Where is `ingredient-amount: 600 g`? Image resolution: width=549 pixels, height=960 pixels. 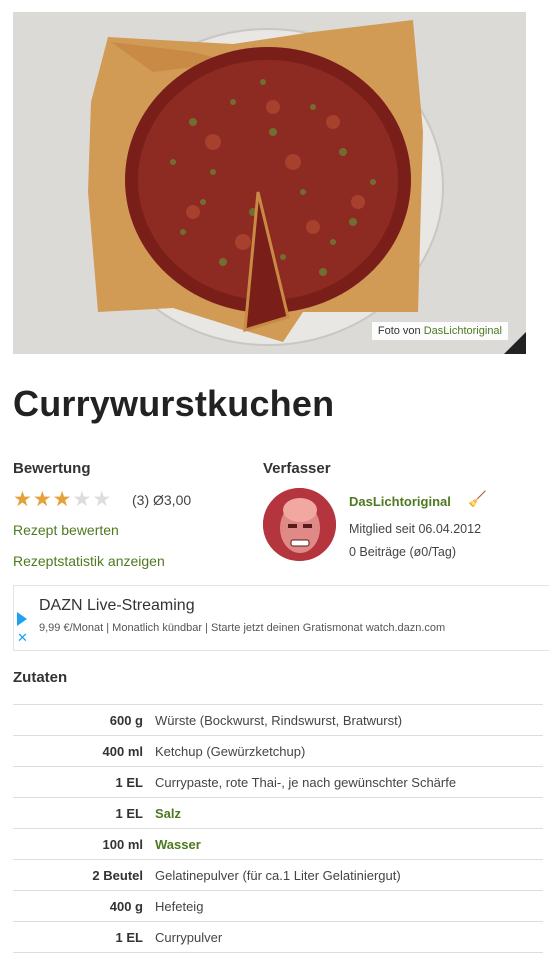
ingredient-amount: 600 g is located at coordinates (126, 720).